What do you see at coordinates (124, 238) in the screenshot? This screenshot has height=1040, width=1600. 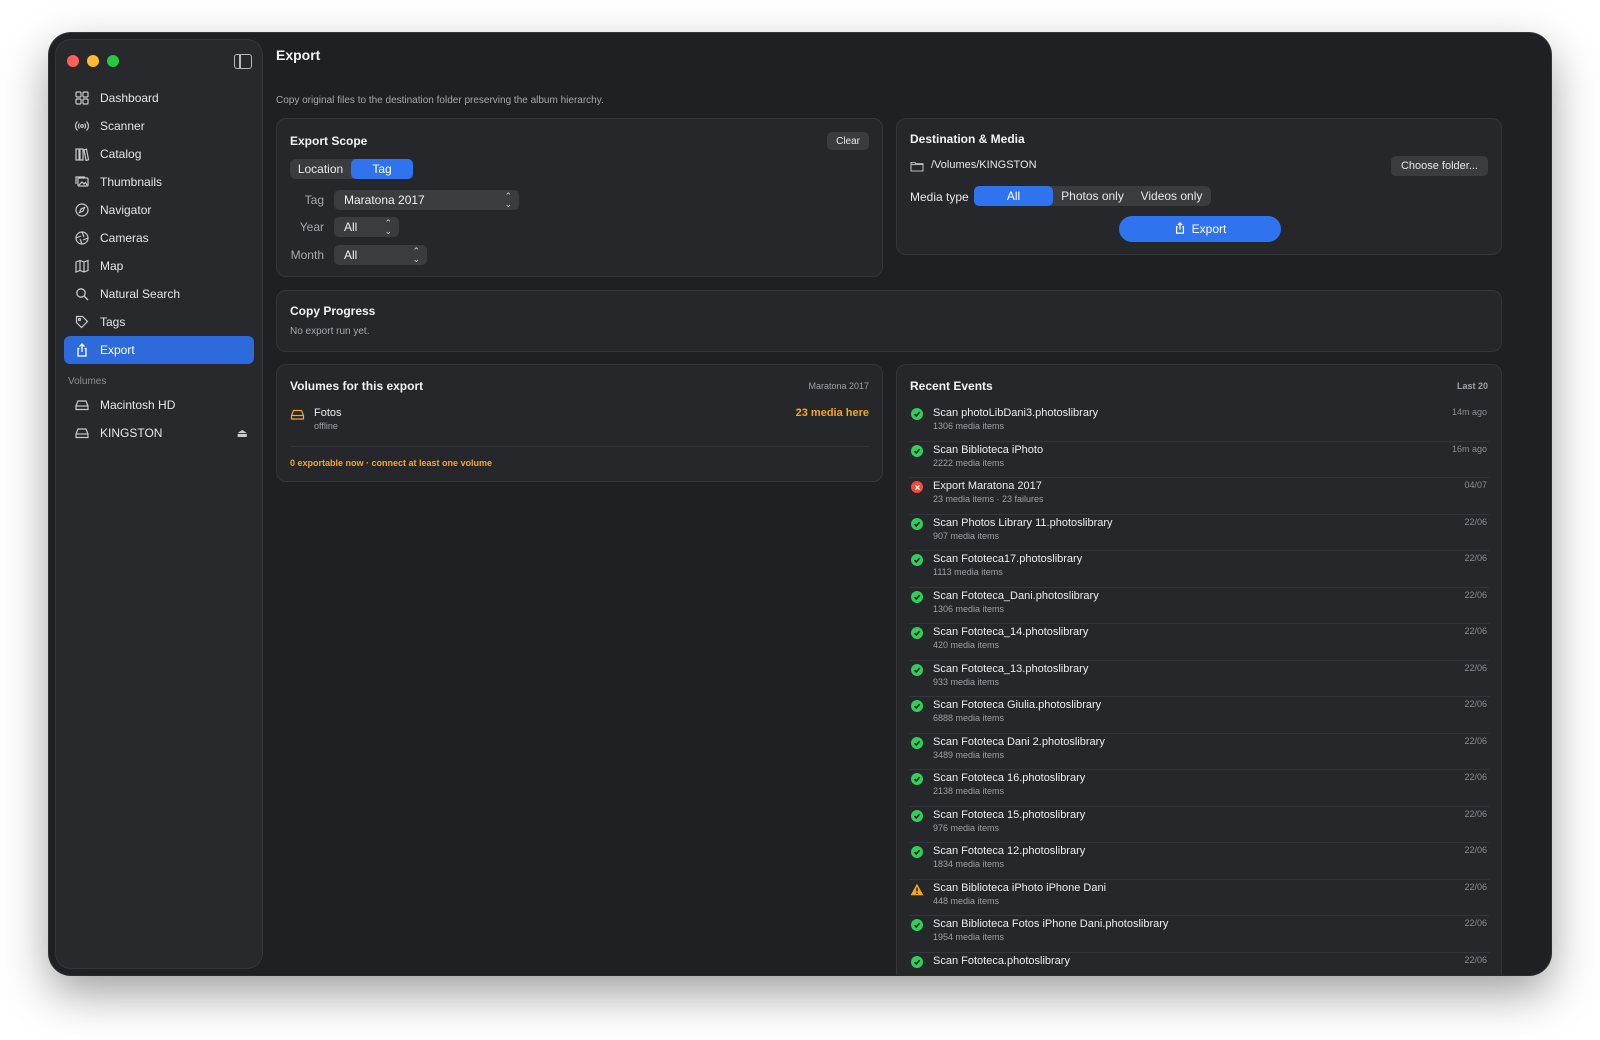 I see `sidebar-item-label: Cameras` at bounding box center [124, 238].